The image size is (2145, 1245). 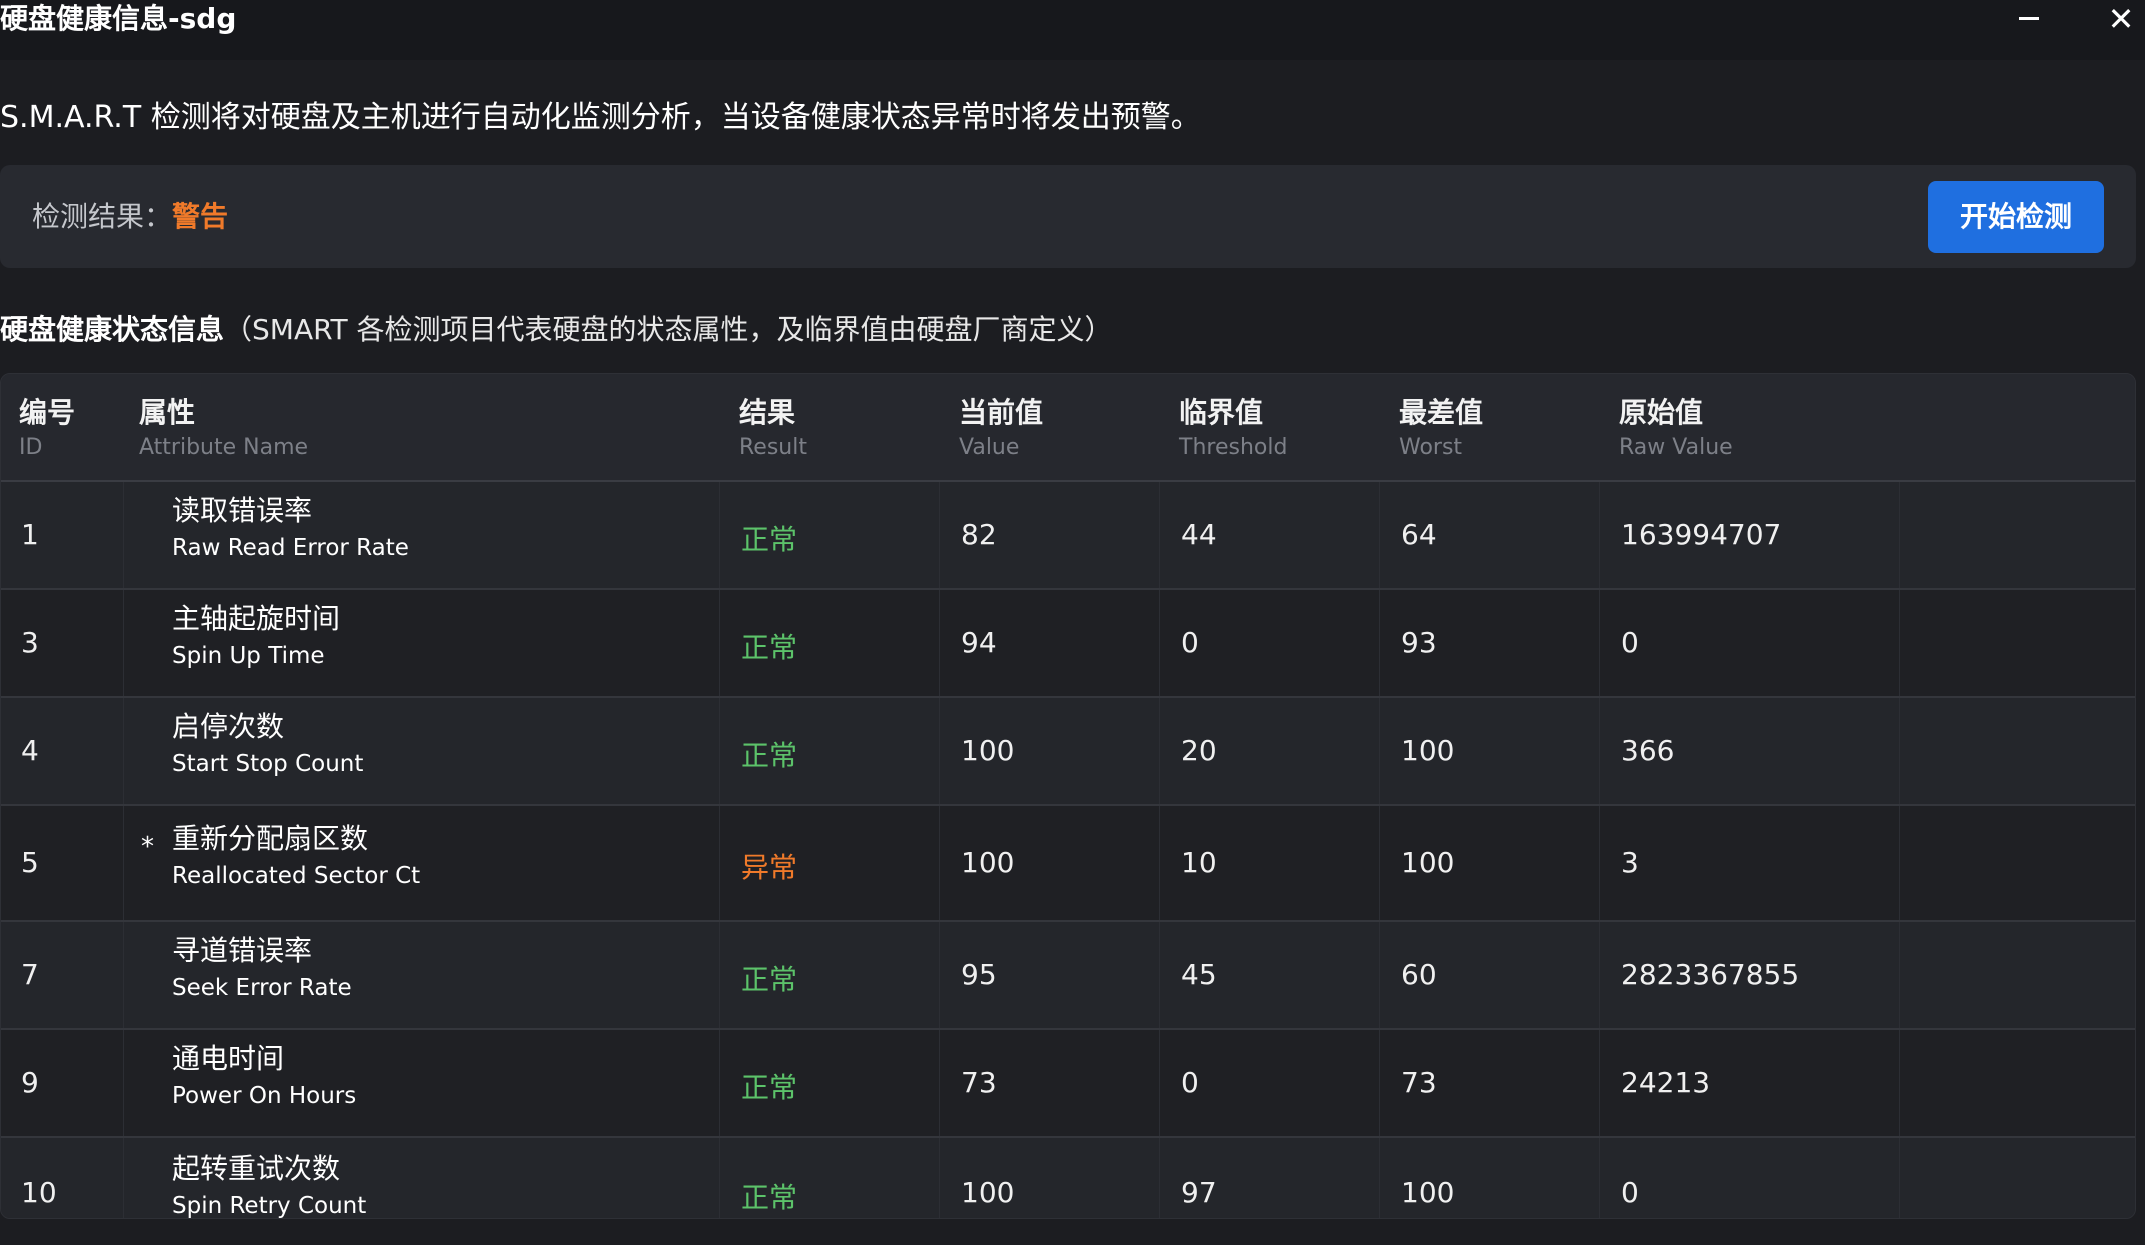 What do you see at coordinates (1068, 1178) in the screenshot?
I see `table-row: 10 起转重试次数 Spin Retry Count 正常 100 97 100 0` at bounding box center [1068, 1178].